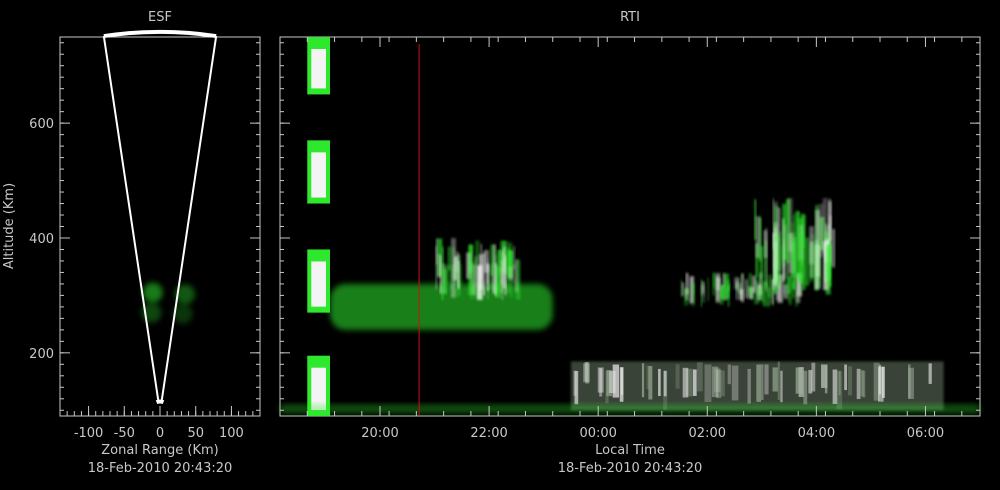  Describe the element at coordinates (41, 354) in the screenshot. I see `esf-y-tick-label: 200` at that location.